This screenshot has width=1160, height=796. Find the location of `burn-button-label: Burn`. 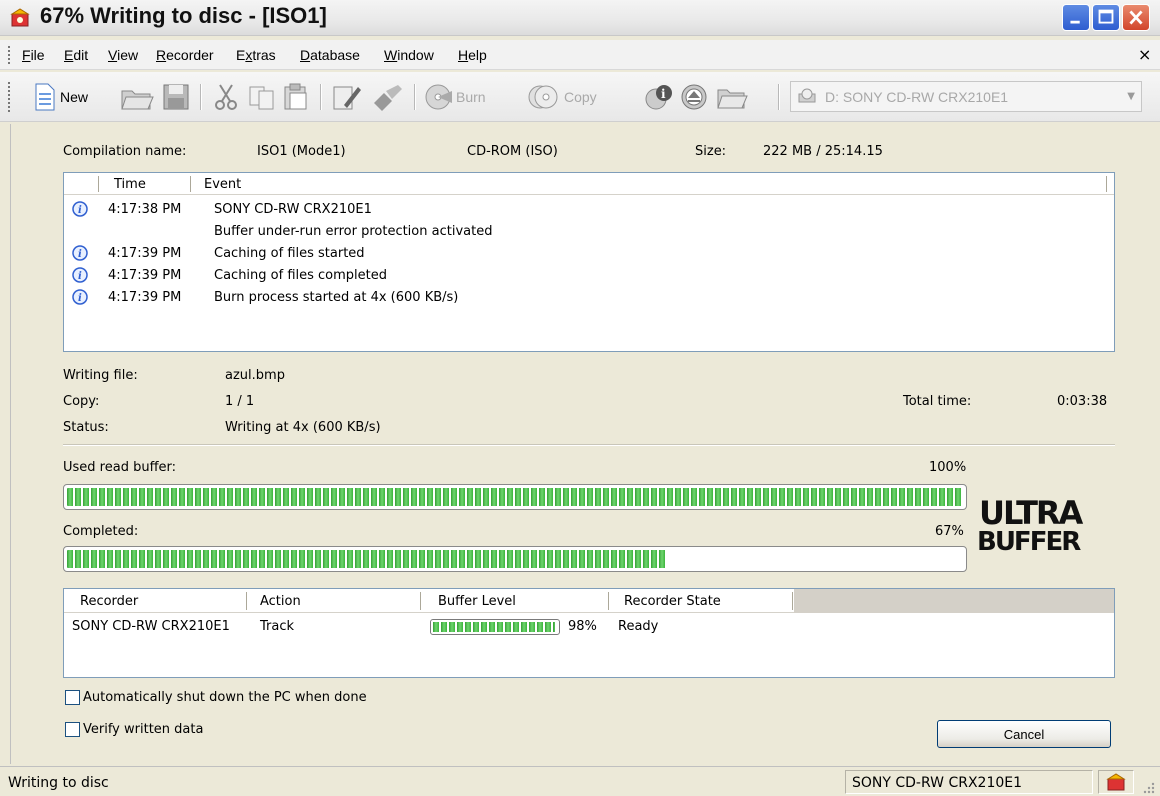

burn-button-label: Burn is located at coordinates (471, 97).